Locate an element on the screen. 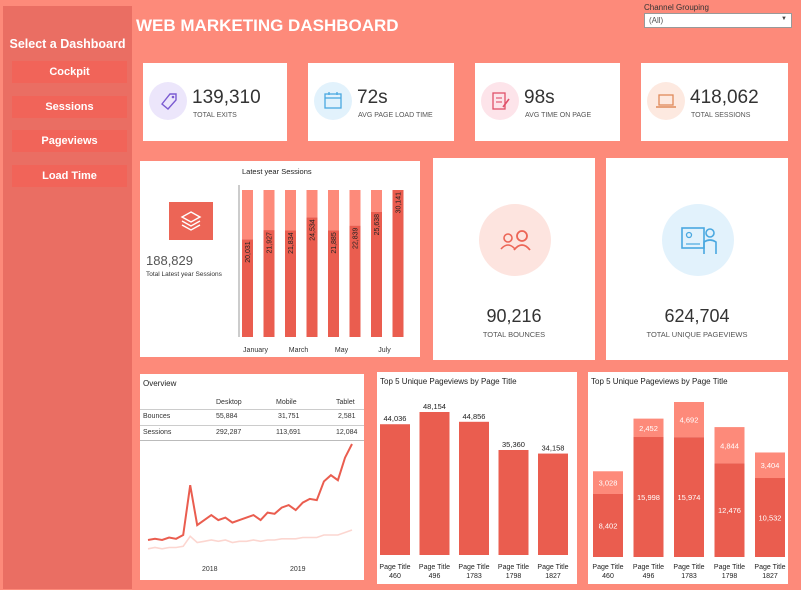 This screenshot has height=597, width=808. filter-value: (All) is located at coordinates (656, 20).